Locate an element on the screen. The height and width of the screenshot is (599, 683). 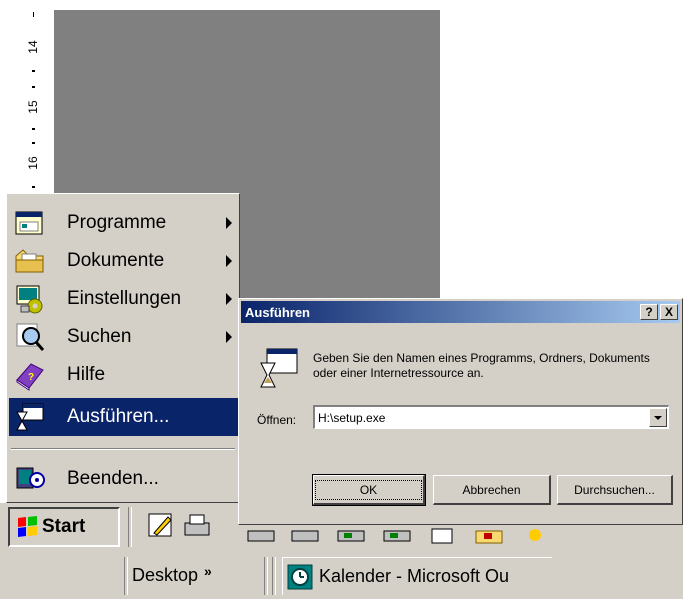
menu-item-label: Programme is located at coordinates (117, 222).